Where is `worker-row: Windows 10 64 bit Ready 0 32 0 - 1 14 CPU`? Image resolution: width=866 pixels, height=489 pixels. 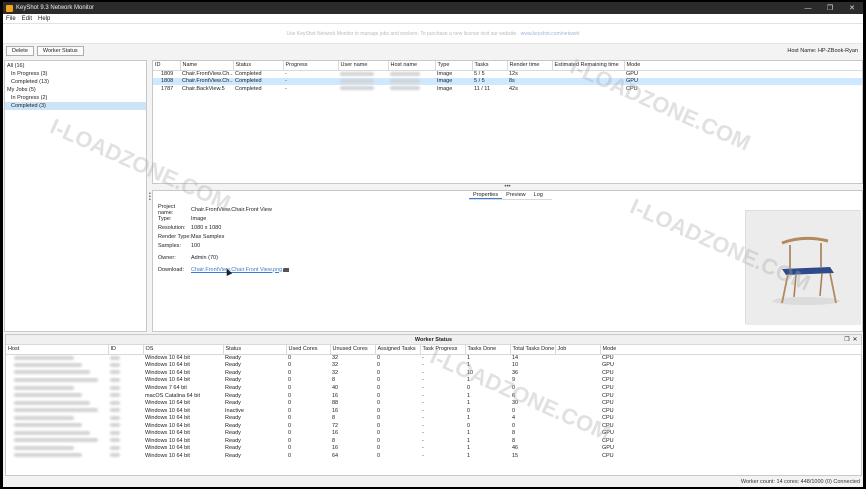
worker-row: Windows 10 64 bit Ready 0 32 0 - 1 14 CPU is located at coordinates (433, 358).